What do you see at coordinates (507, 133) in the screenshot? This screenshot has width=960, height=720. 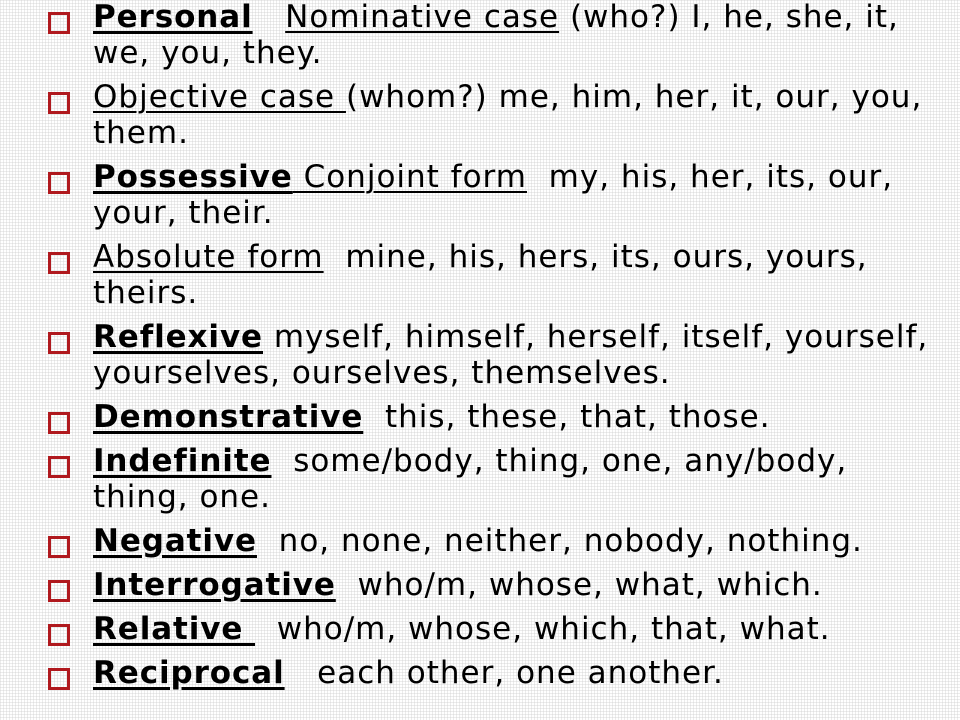 I see `text-line: them.` at bounding box center [507, 133].